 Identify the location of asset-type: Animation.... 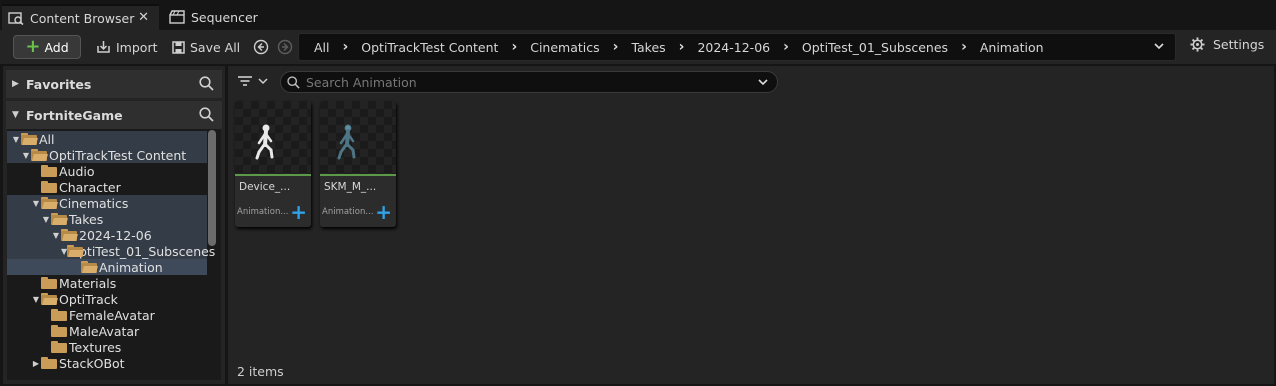
(263, 212).